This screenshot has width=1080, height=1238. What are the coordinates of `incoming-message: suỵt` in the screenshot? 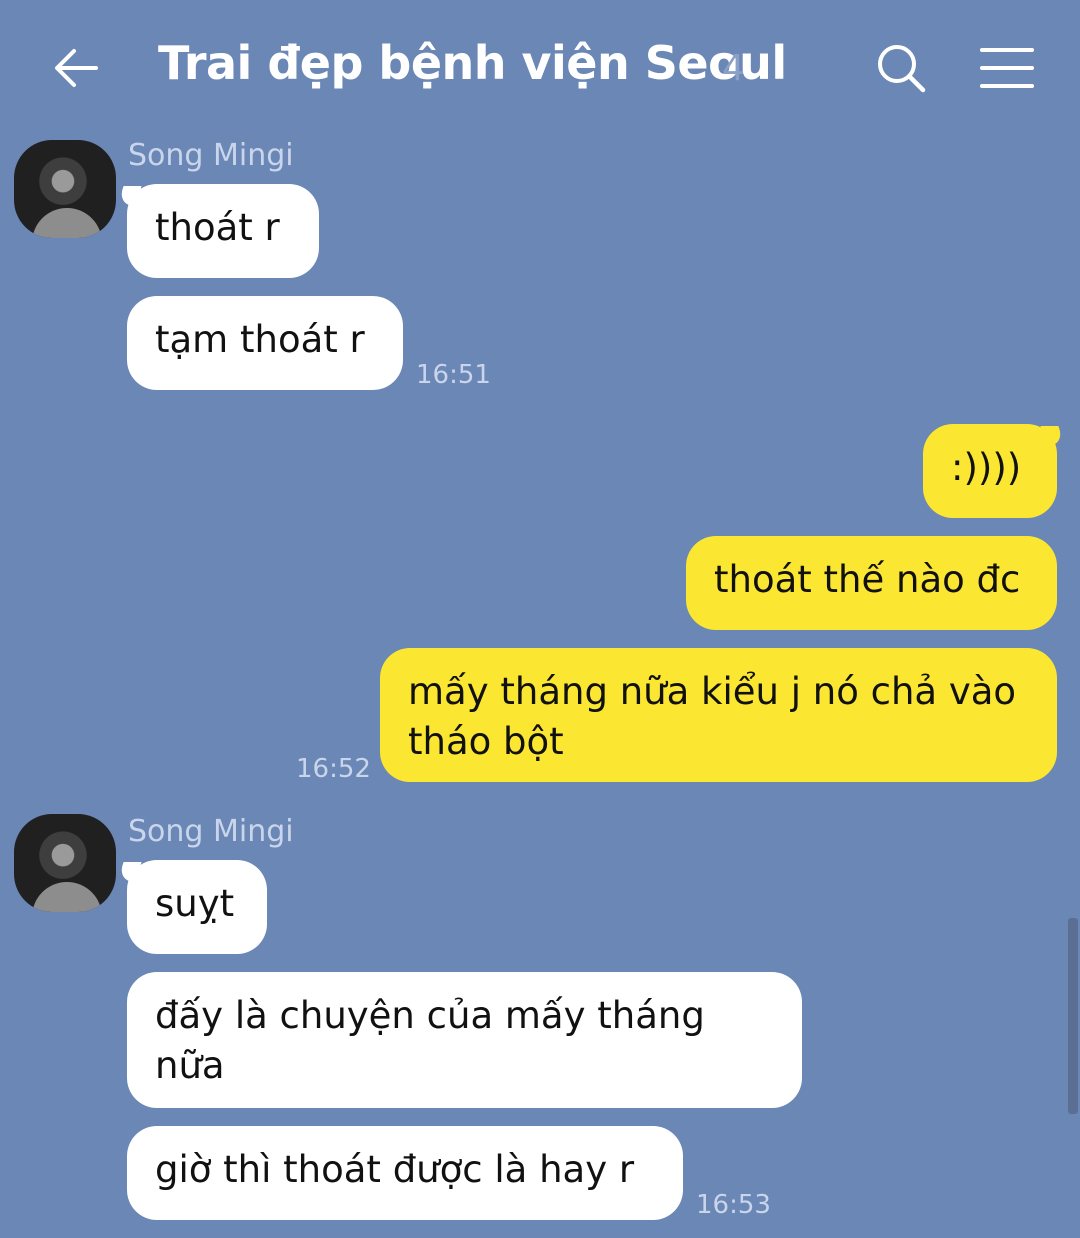 It's located at (197, 907).